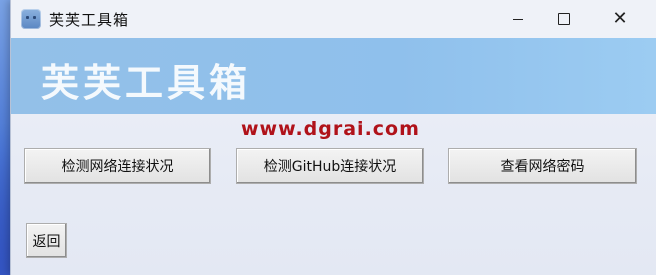  I want to click on minimize-icon, so click(518, 19).